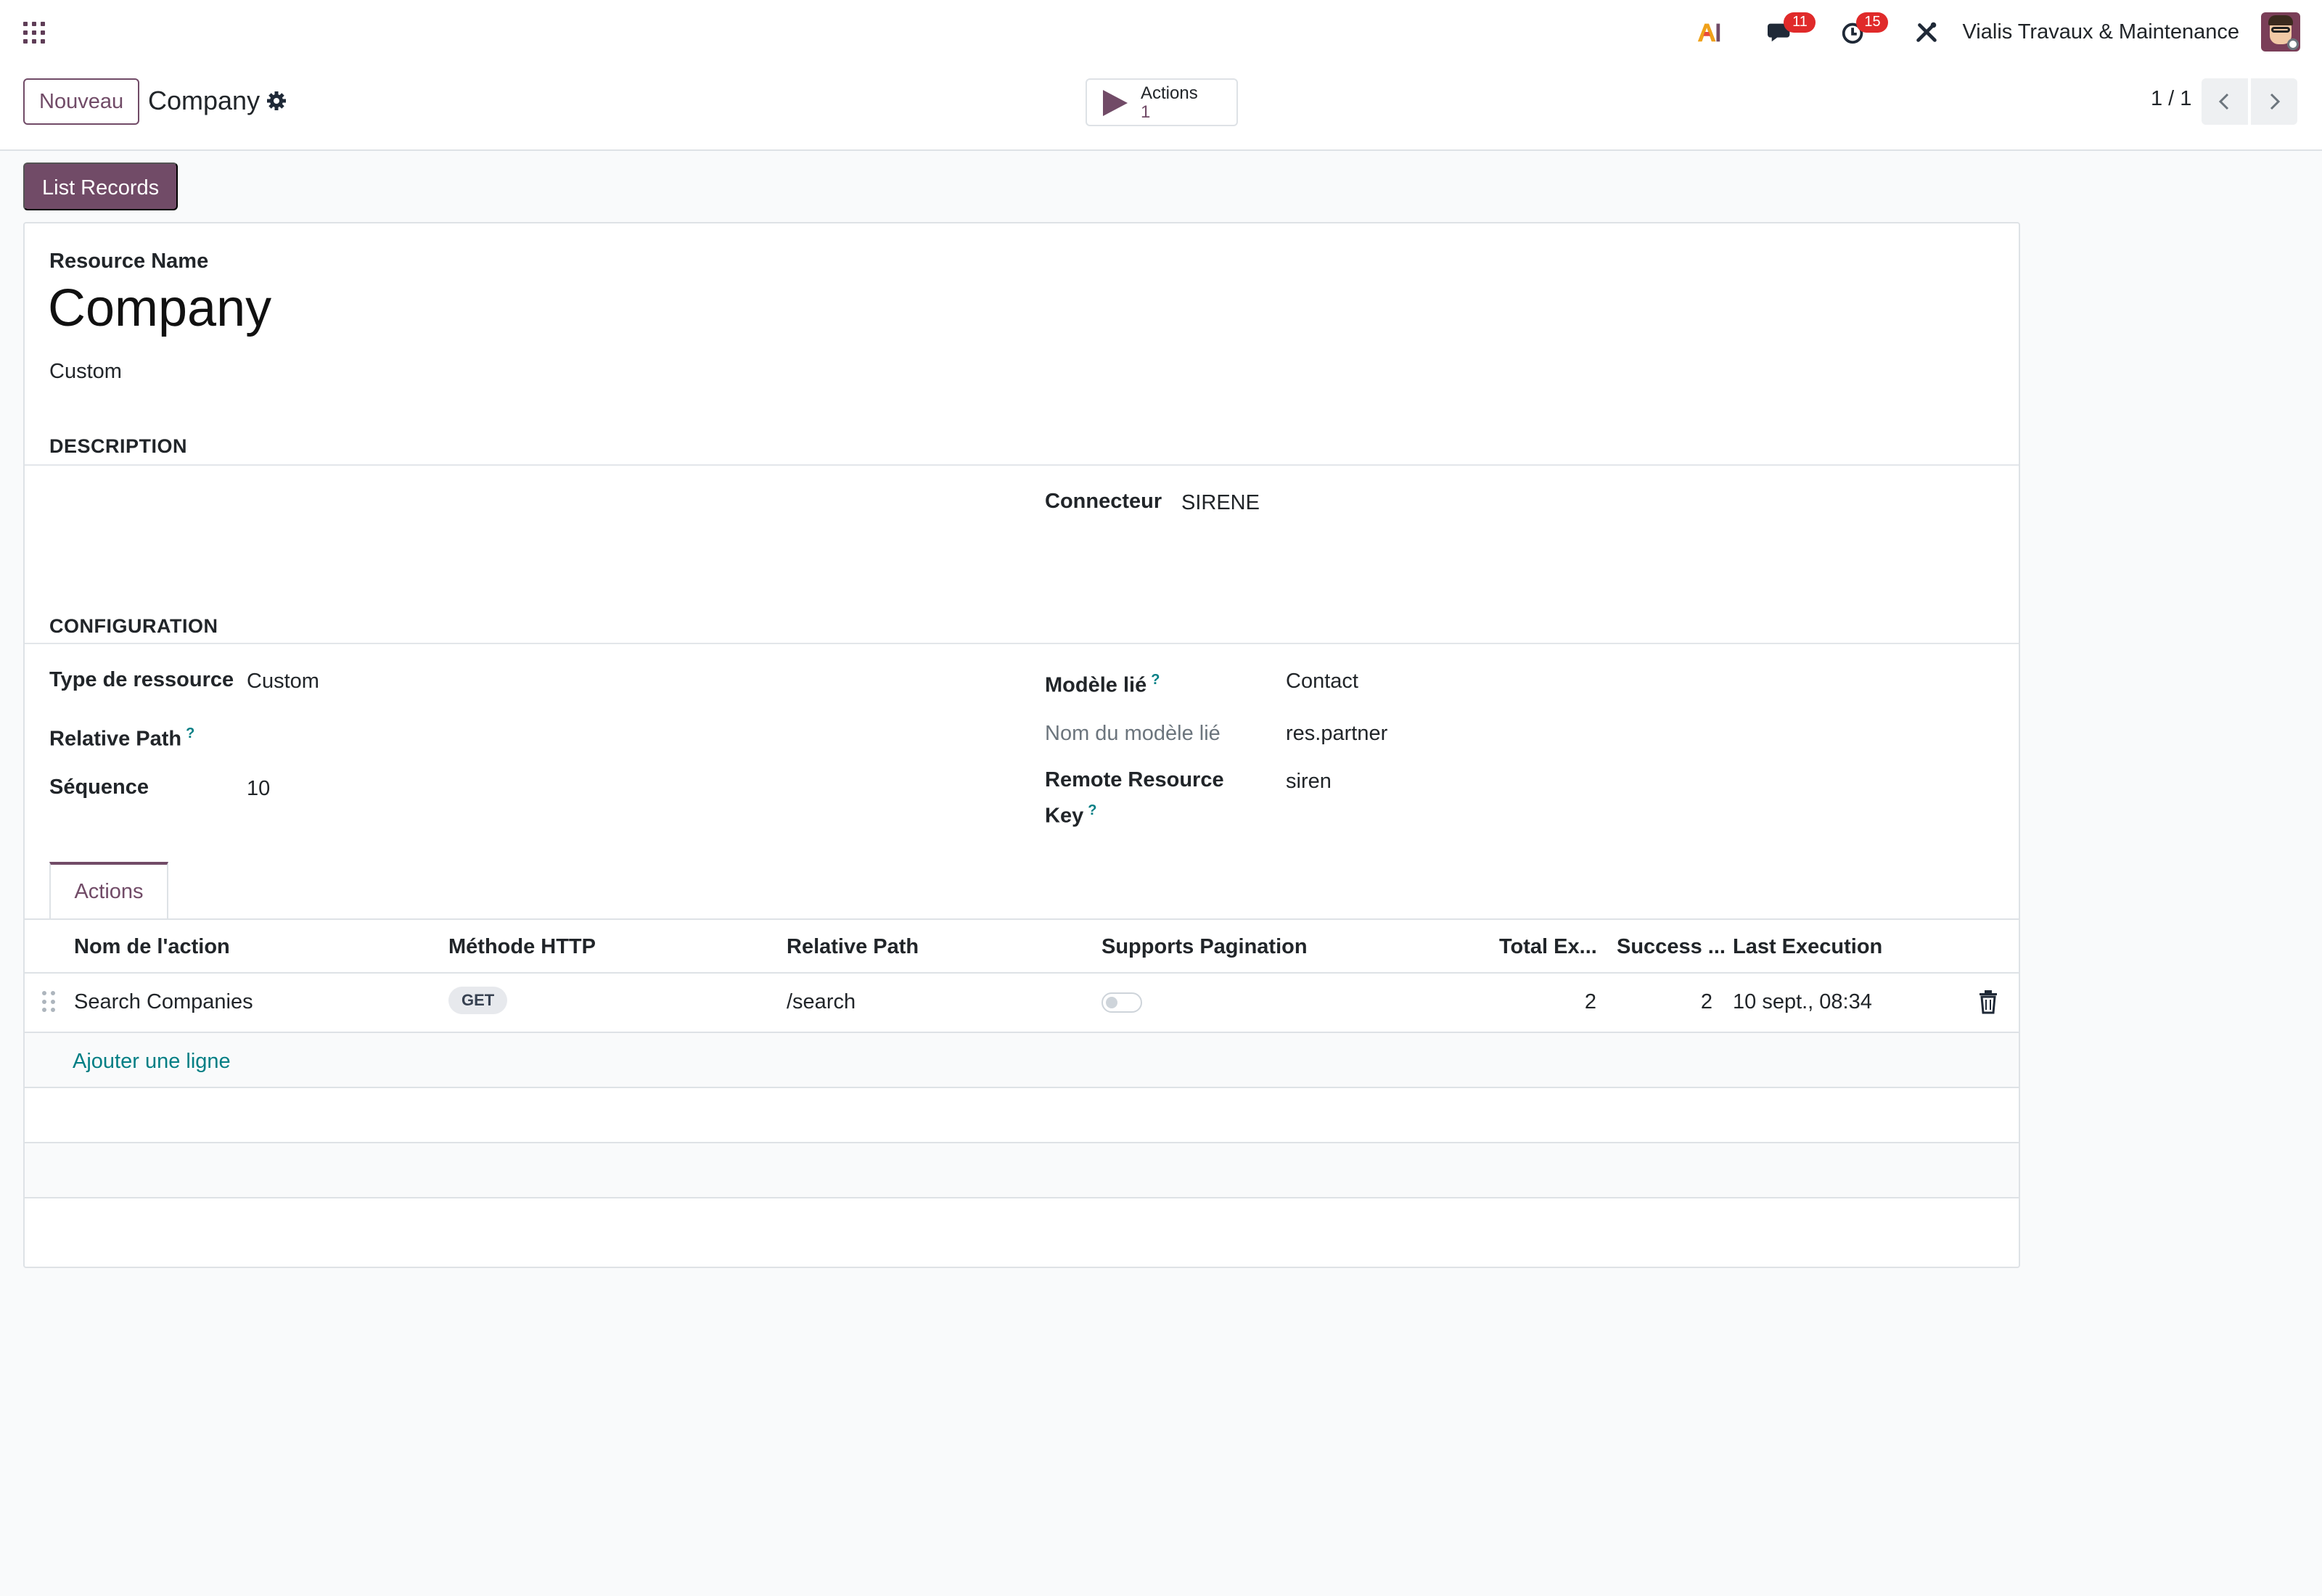  I want to click on add-line-row, so click(1022, 1060).